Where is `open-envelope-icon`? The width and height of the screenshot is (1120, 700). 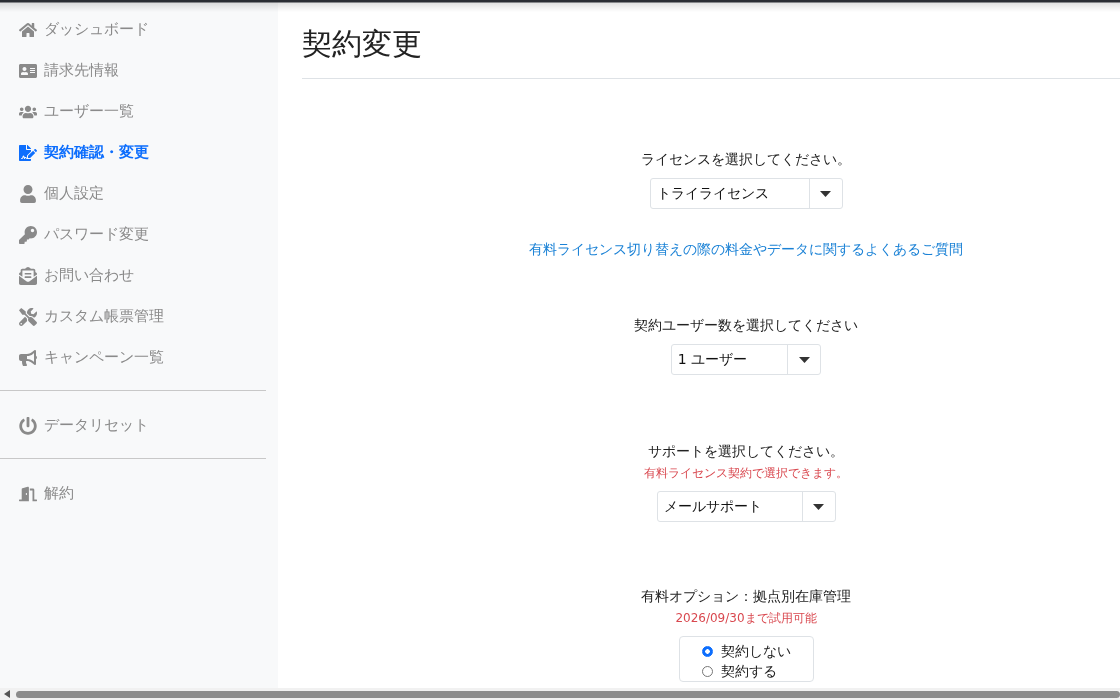 open-envelope-icon is located at coordinates (28, 275).